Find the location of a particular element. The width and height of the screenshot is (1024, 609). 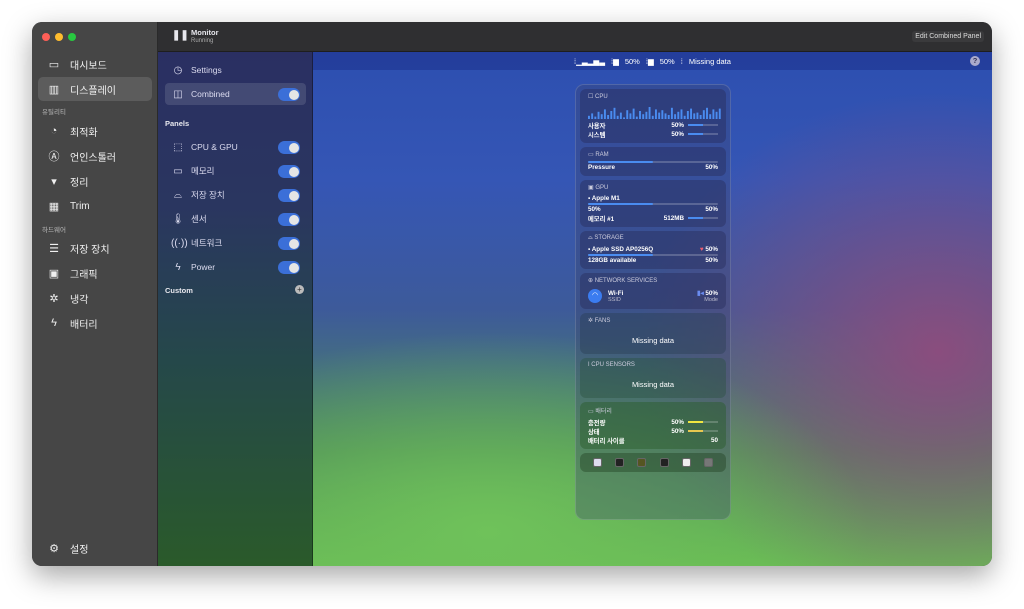

sidebar-item-label: 언인스톨러 is located at coordinates (93, 158).